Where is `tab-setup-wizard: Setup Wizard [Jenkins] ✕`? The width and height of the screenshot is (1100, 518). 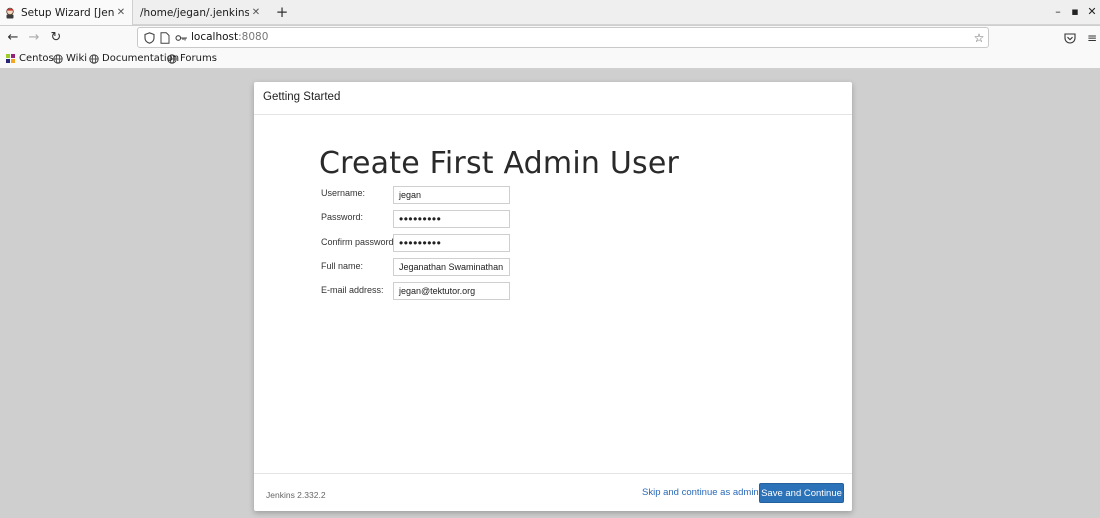 tab-setup-wizard: Setup Wizard [Jenkins] ✕ is located at coordinates (66, 12).